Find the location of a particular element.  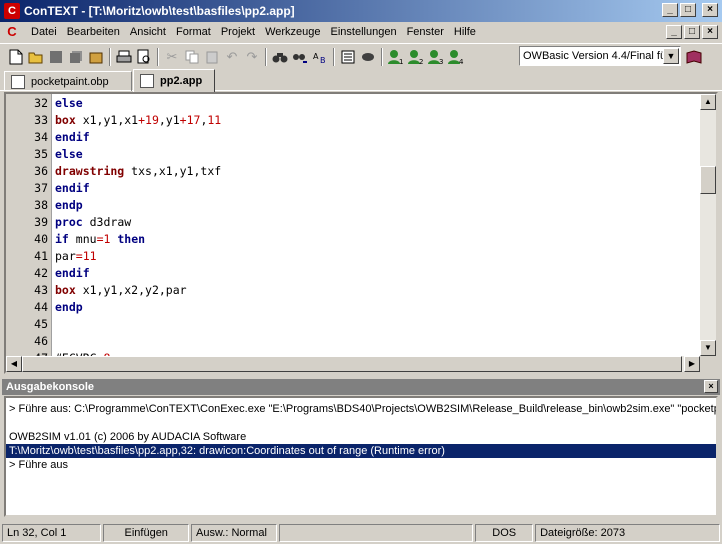

status-selection-mode: Ausw.: Normal is located at coordinates (233, 533).